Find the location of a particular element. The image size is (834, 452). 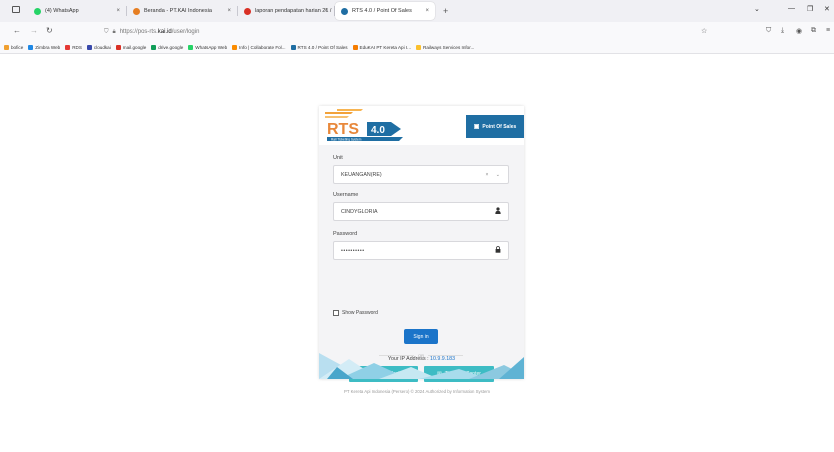

close-window-icon: ✕ is located at coordinates (827, 9).